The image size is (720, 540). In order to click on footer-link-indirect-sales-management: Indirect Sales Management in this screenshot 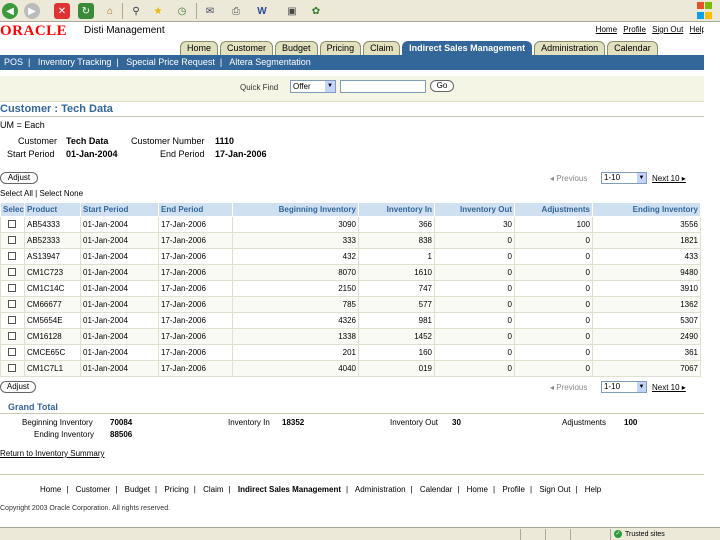, I will do `click(289, 489)`.